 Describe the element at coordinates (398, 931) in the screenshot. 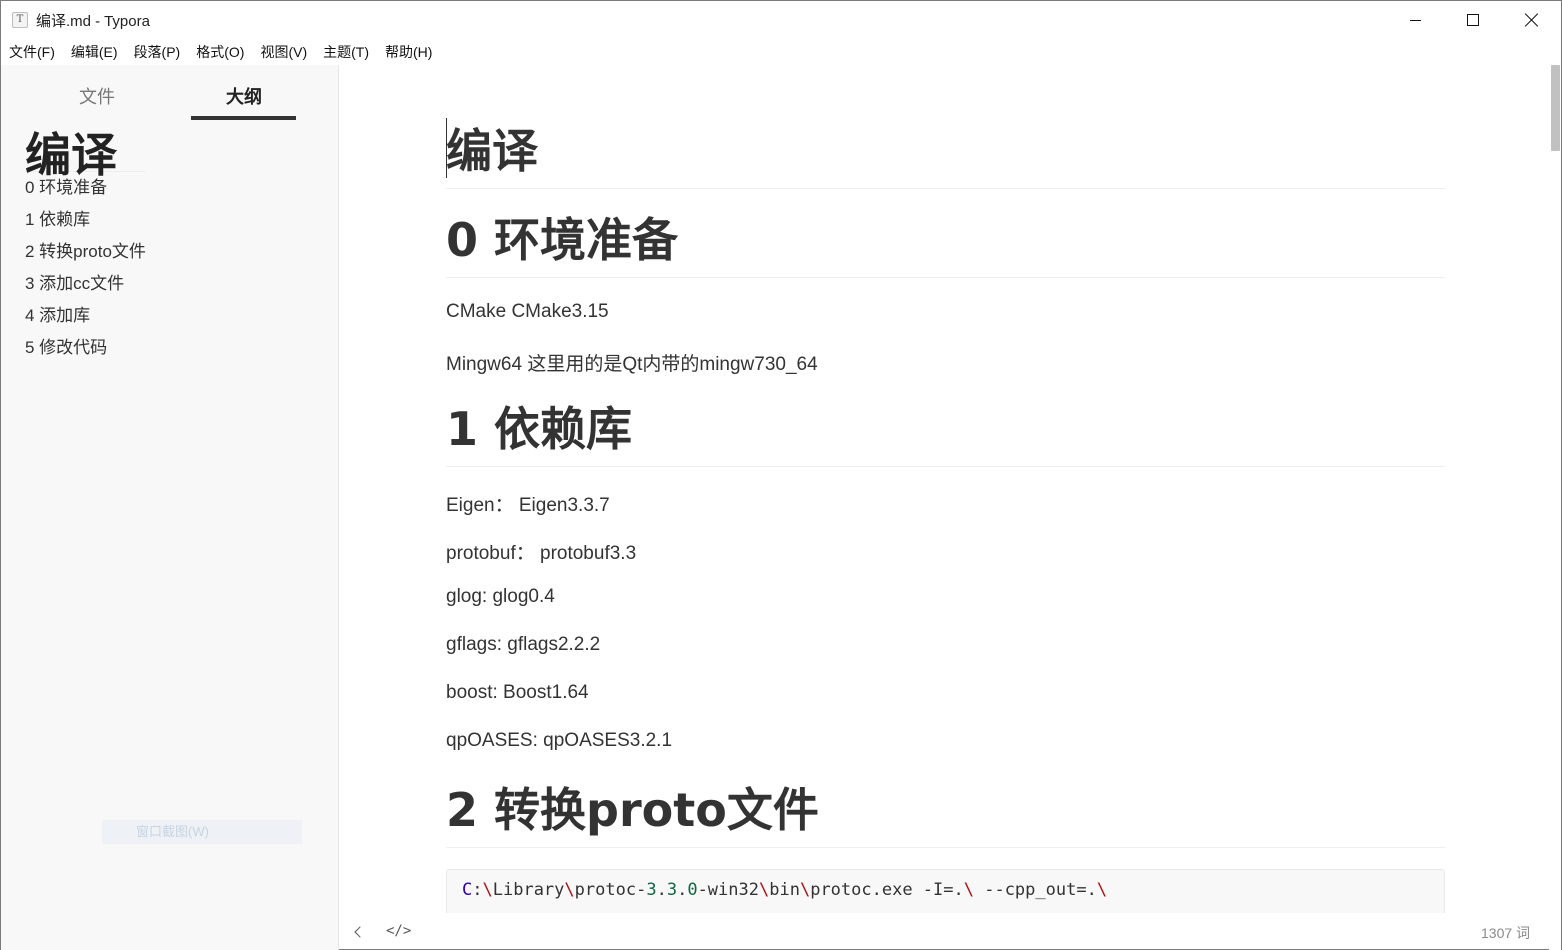

I see `source-code-icon: </>` at that location.